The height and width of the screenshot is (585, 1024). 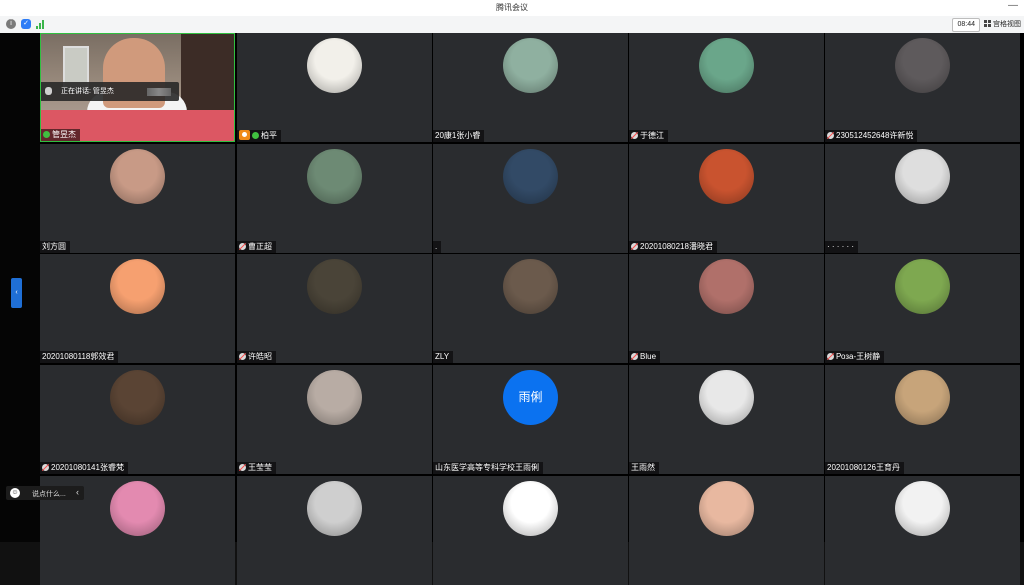 I want to click on shield-icon: ✓, so click(x=26, y=24).